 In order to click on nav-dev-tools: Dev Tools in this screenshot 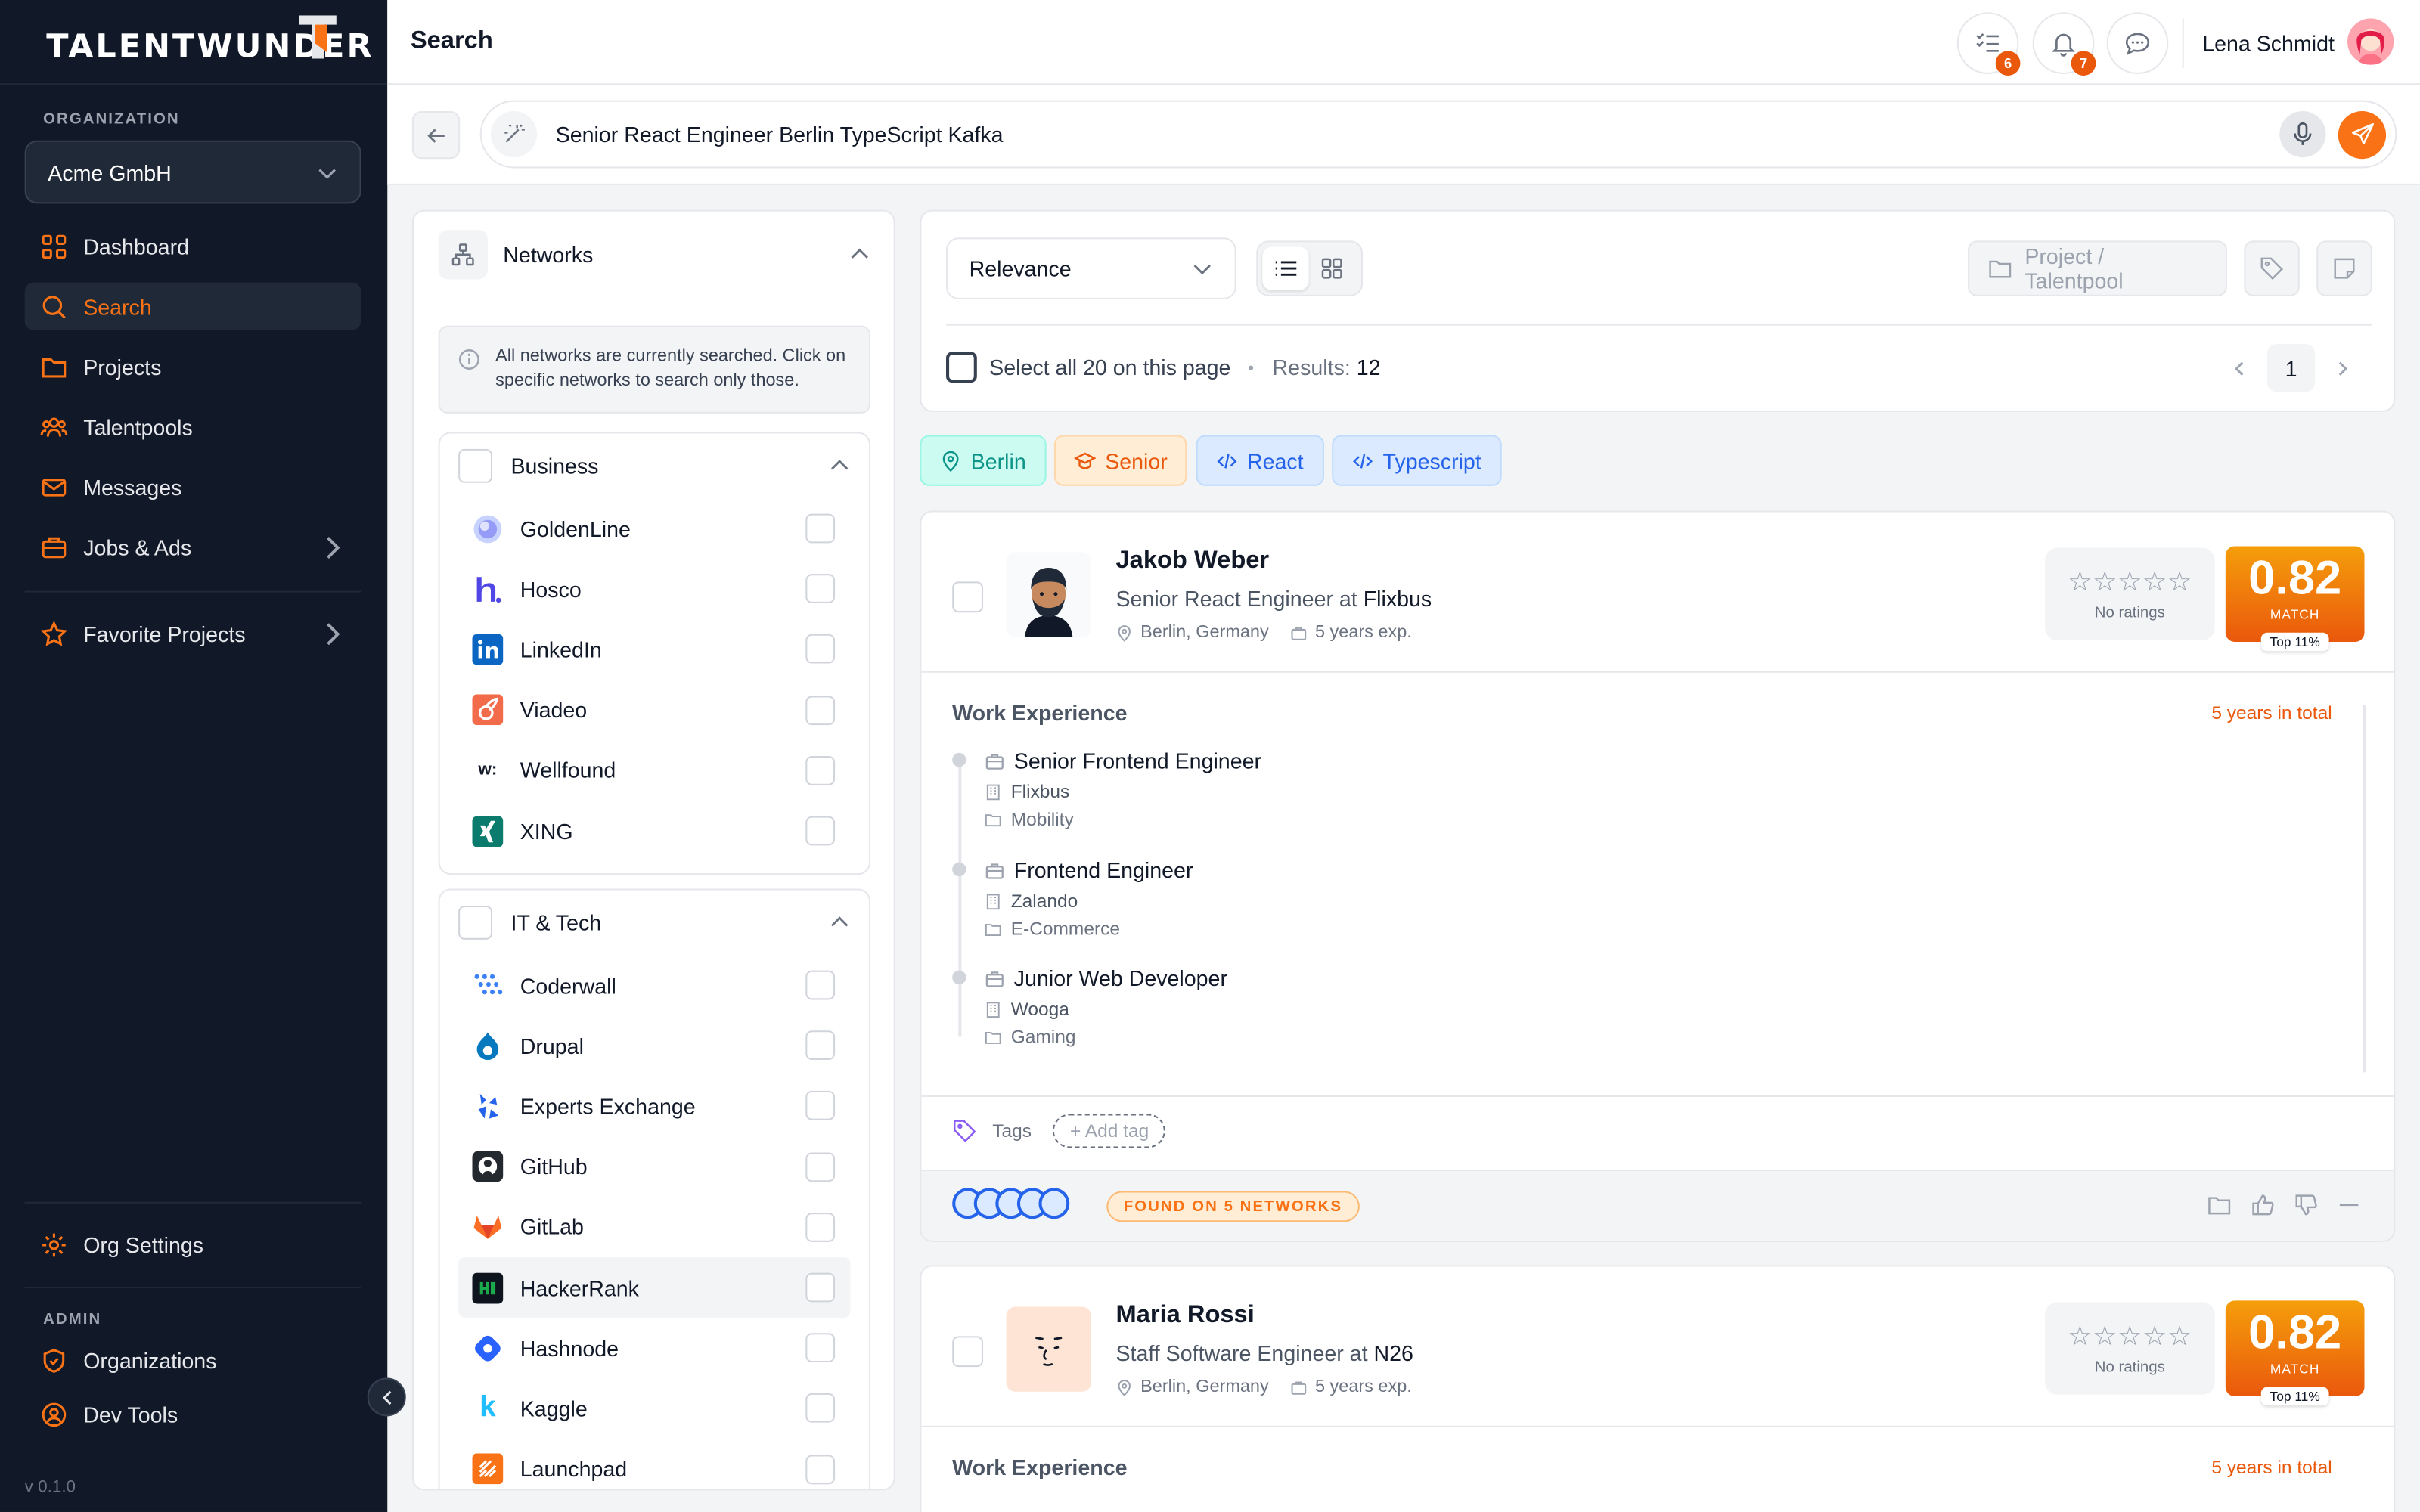, I will do `click(193, 1414)`.